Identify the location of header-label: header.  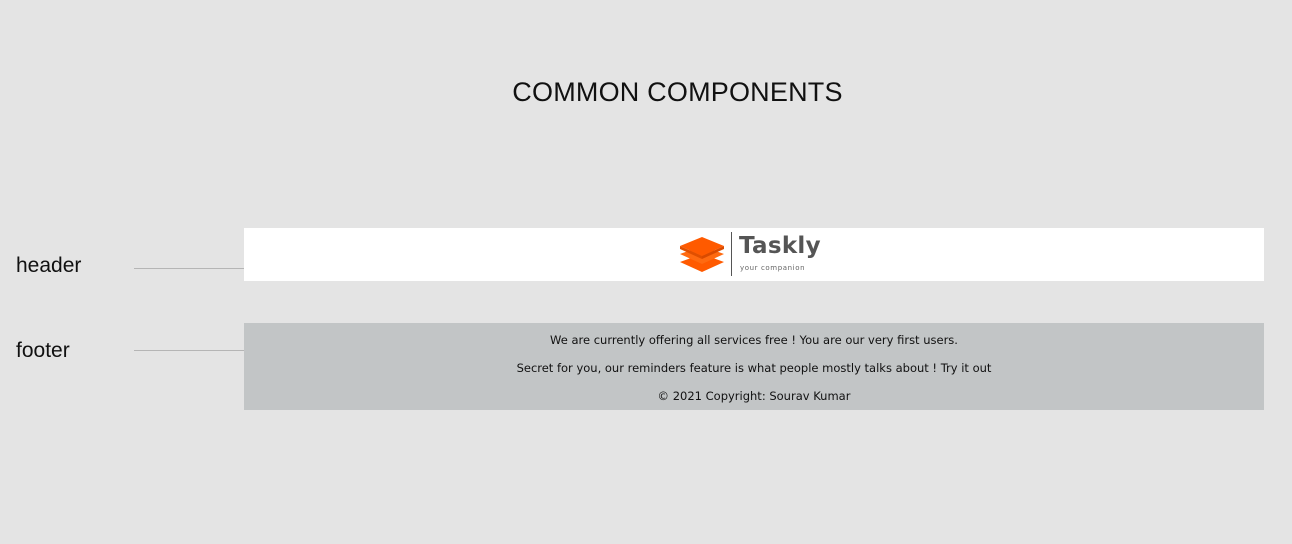
(49, 265).